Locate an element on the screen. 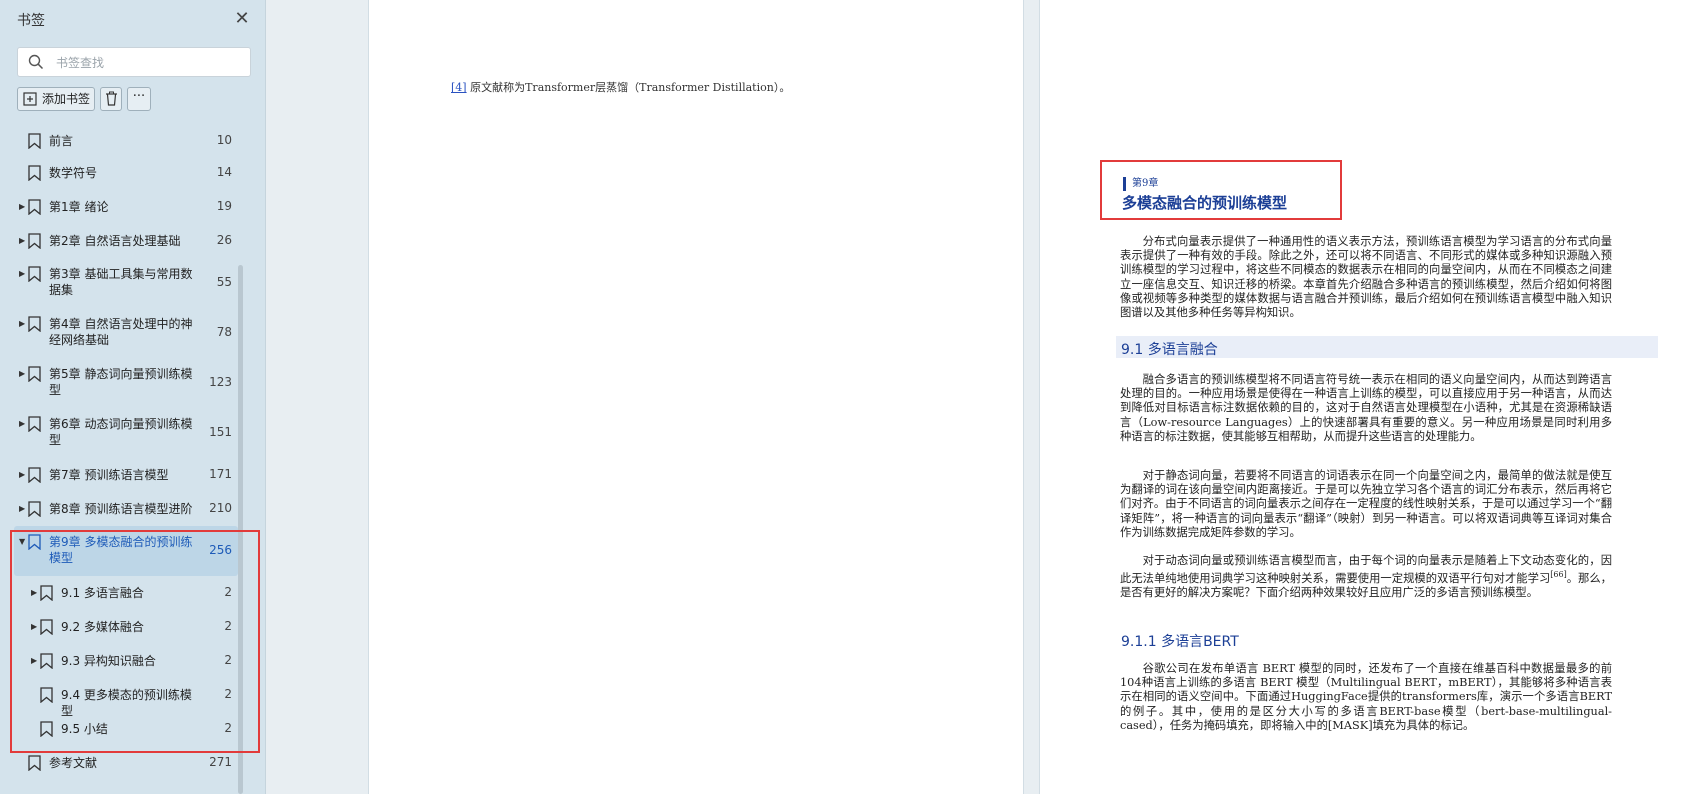 The image size is (1693, 794). bookmark-item: 9.4 更多模态的预训练模型 2 is located at coordinates (119, 698).